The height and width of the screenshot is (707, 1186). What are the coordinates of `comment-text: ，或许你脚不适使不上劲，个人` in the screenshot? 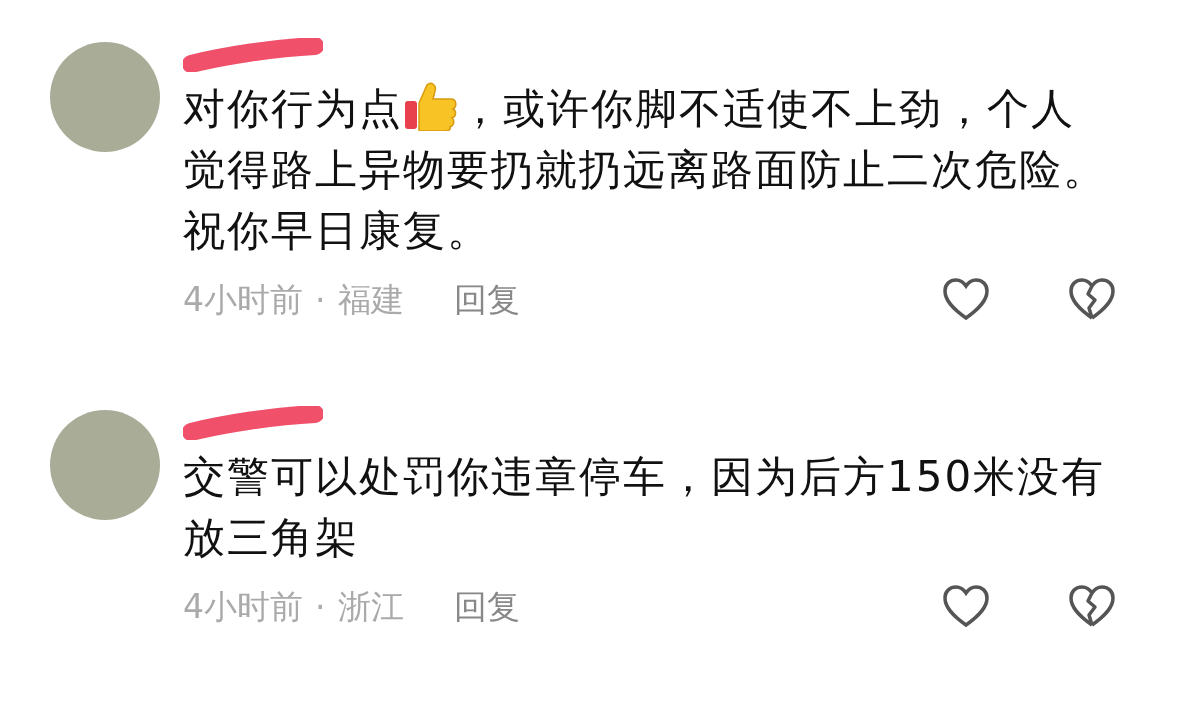 It's located at (767, 108).